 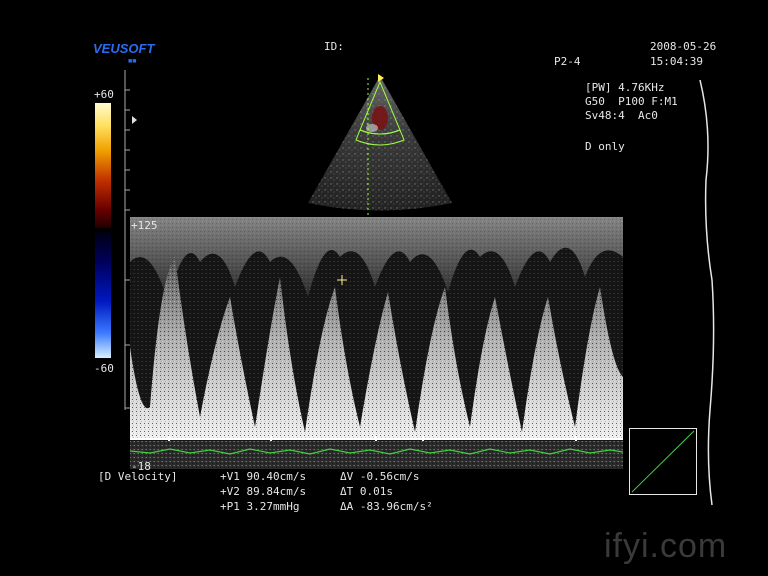 I want to click on measurement-v2: +V2 89.84cm/s, so click(x=263, y=491).